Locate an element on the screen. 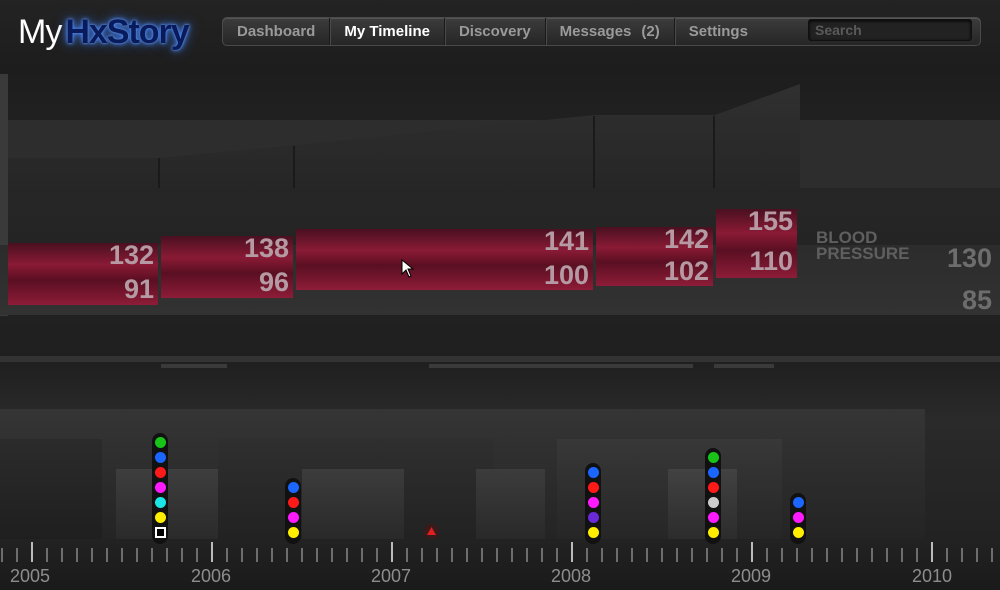  bp-systolic-value: 132 is located at coordinates (131, 255).